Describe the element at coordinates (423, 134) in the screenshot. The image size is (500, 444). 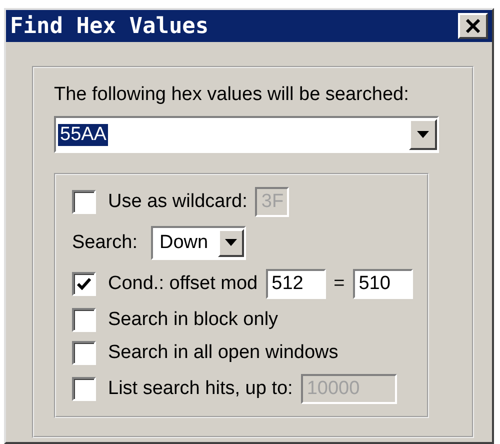
I see `combobox-caret-icon` at that location.